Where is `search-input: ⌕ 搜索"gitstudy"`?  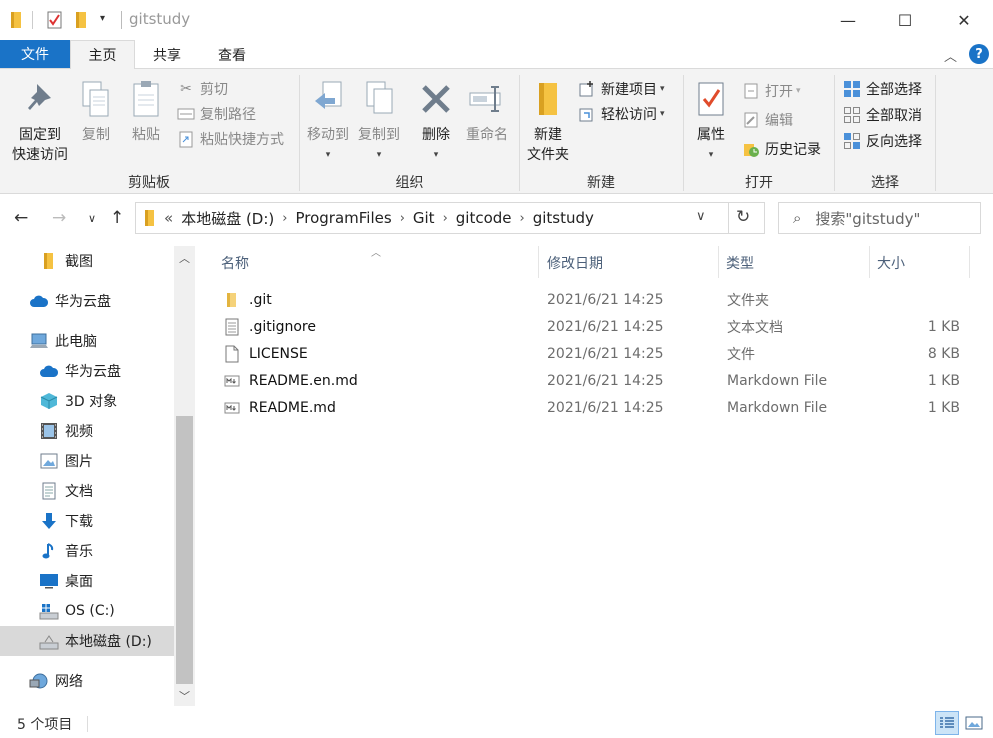
search-input: ⌕ 搜索"gitstudy" is located at coordinates (879, 218).